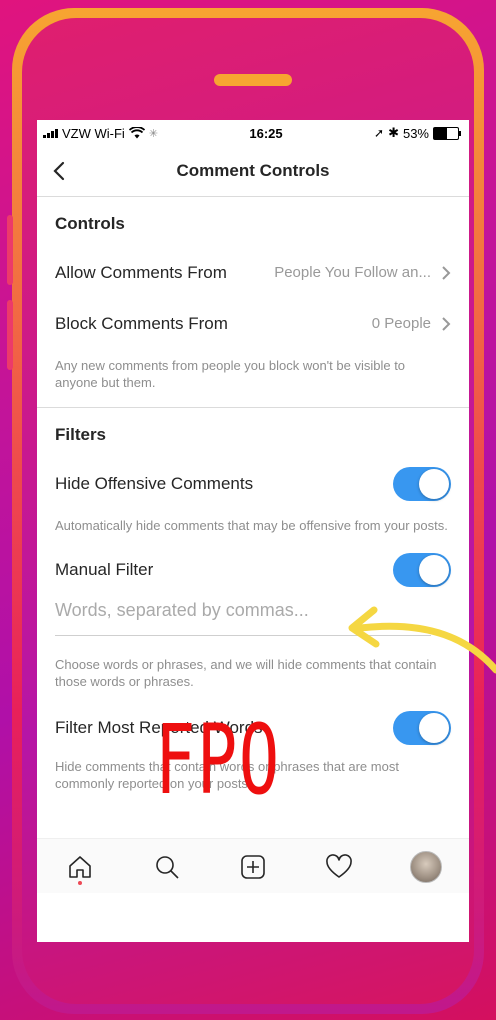 The height and width of the screenshot is (1020, 496). What do you see at coordinates (81, 434) in the screenshot?
I see `filters-section-header: Filters` at bounding box center [81, 434].